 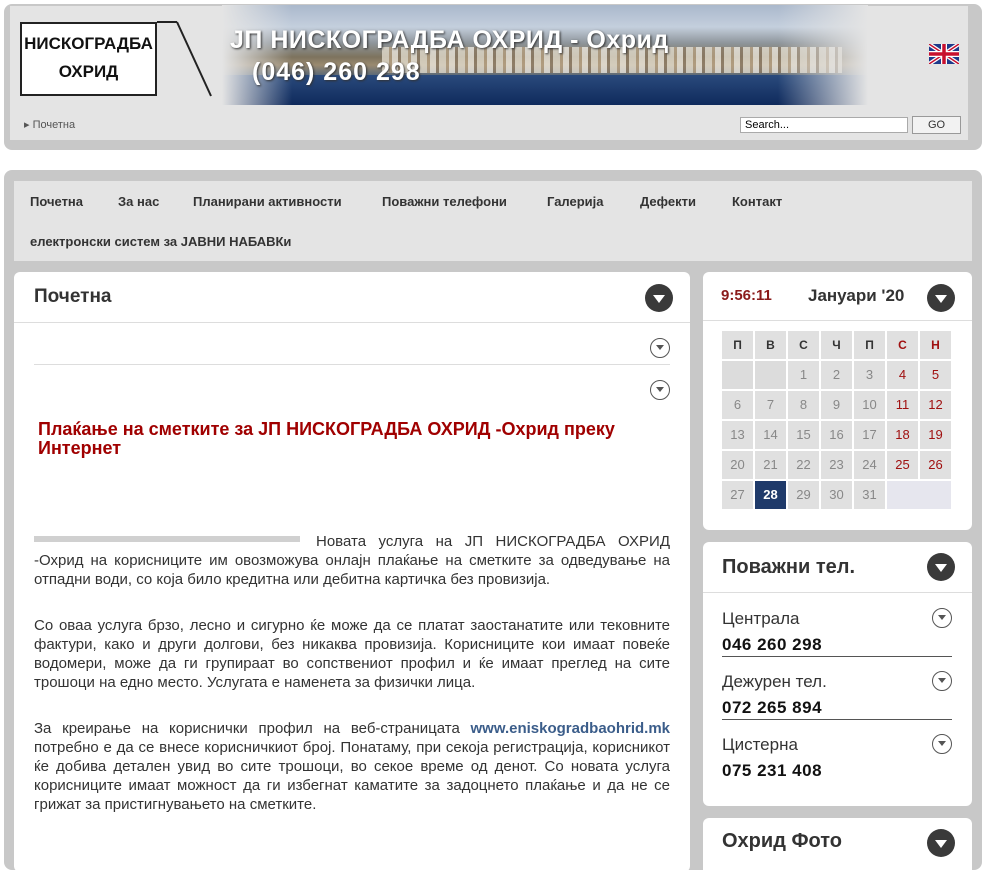 What do you see at coordinates (902, 435) in the screenshot?
I see `calendar-day: 18` at bounding box center [902, 435].